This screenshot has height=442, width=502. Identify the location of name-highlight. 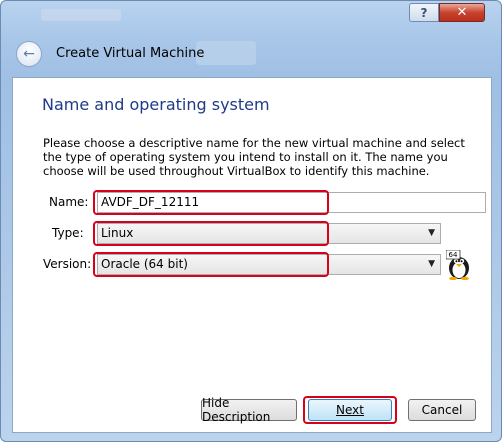
(211, 202).